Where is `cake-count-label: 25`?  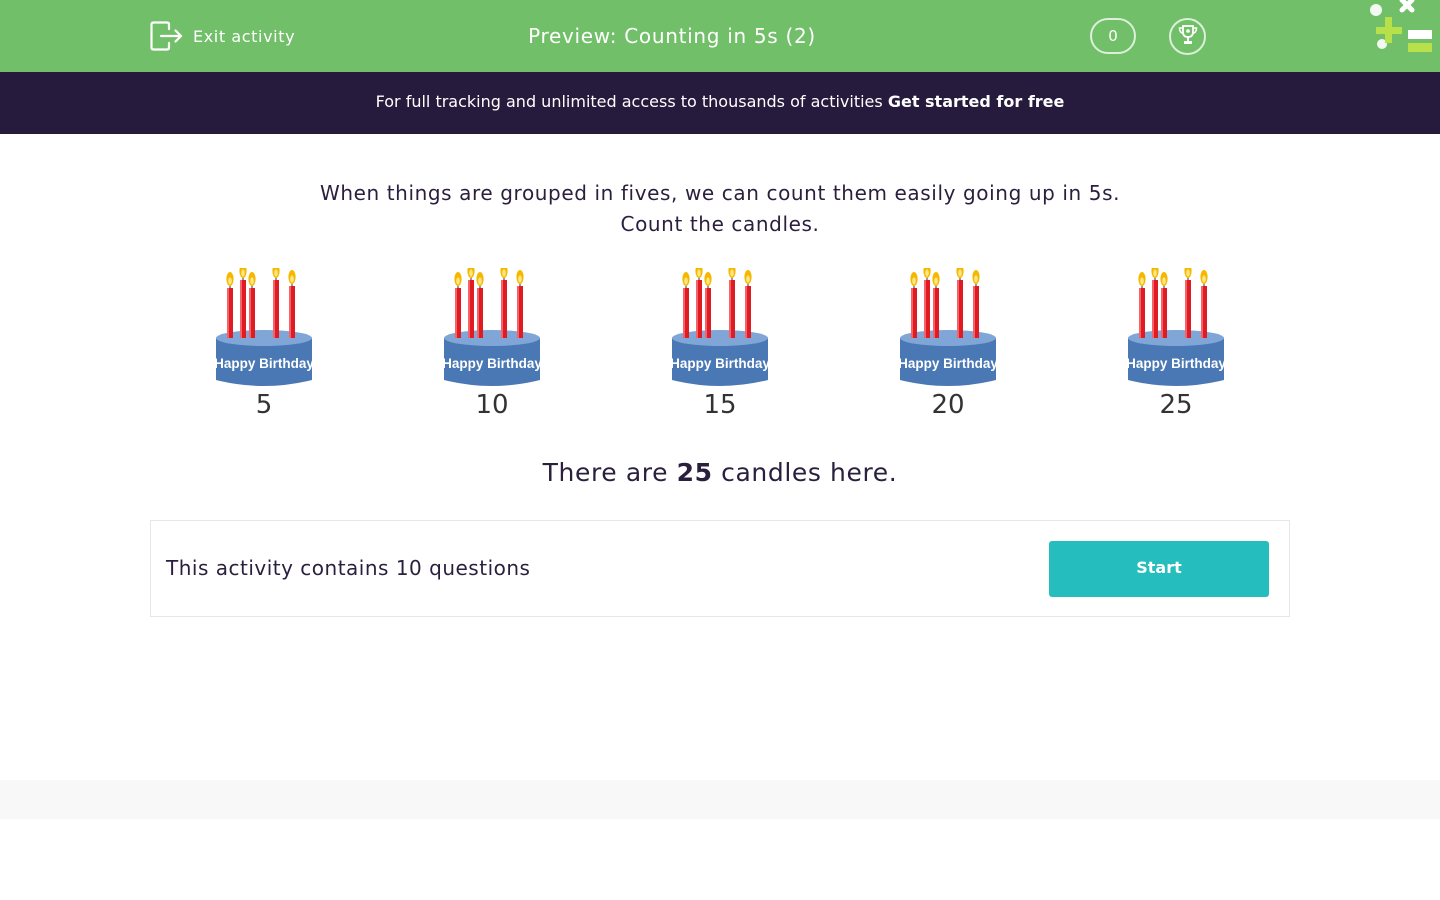
cake-count-label: 25 is located at coordinates (1176, 405).